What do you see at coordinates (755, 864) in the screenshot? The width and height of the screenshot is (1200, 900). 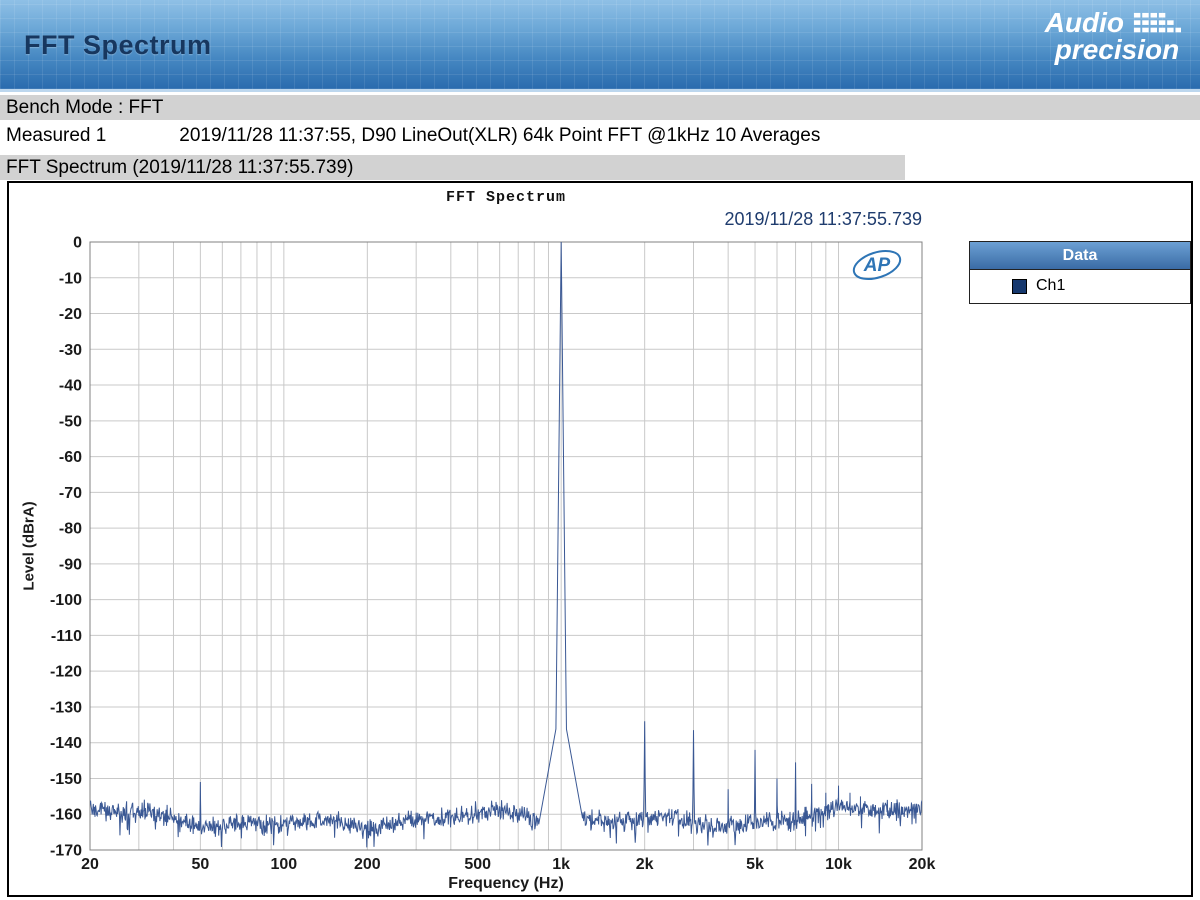 I see `svg-text: 5k` at bounding box center [755, 864].